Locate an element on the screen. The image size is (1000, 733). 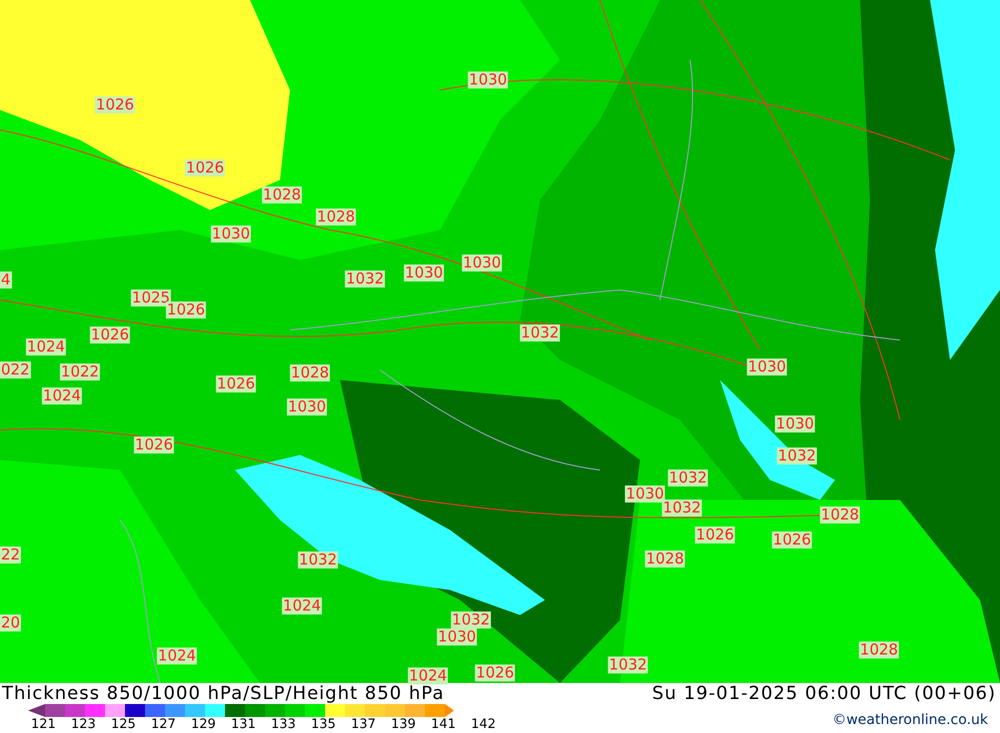
isobar-label: 1022 is located at coordinates (80, 372).